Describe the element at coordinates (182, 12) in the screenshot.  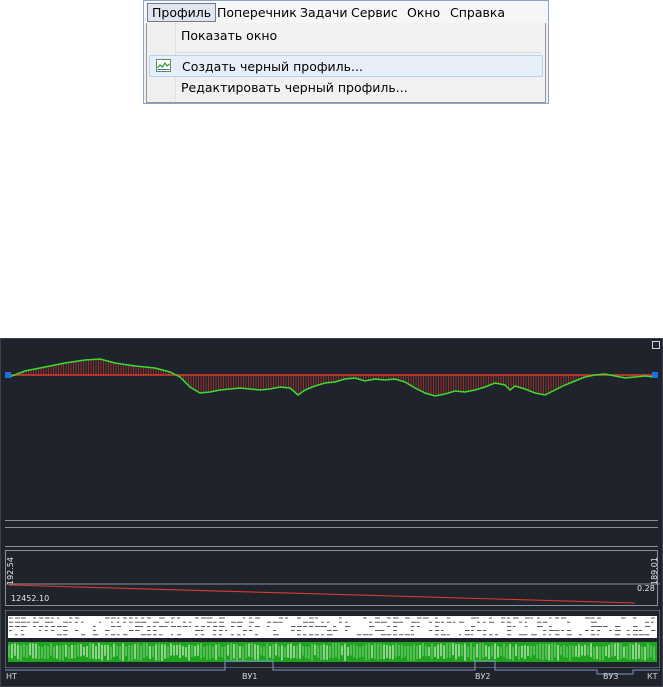
I see `menu-profile: Профиль` at that location.